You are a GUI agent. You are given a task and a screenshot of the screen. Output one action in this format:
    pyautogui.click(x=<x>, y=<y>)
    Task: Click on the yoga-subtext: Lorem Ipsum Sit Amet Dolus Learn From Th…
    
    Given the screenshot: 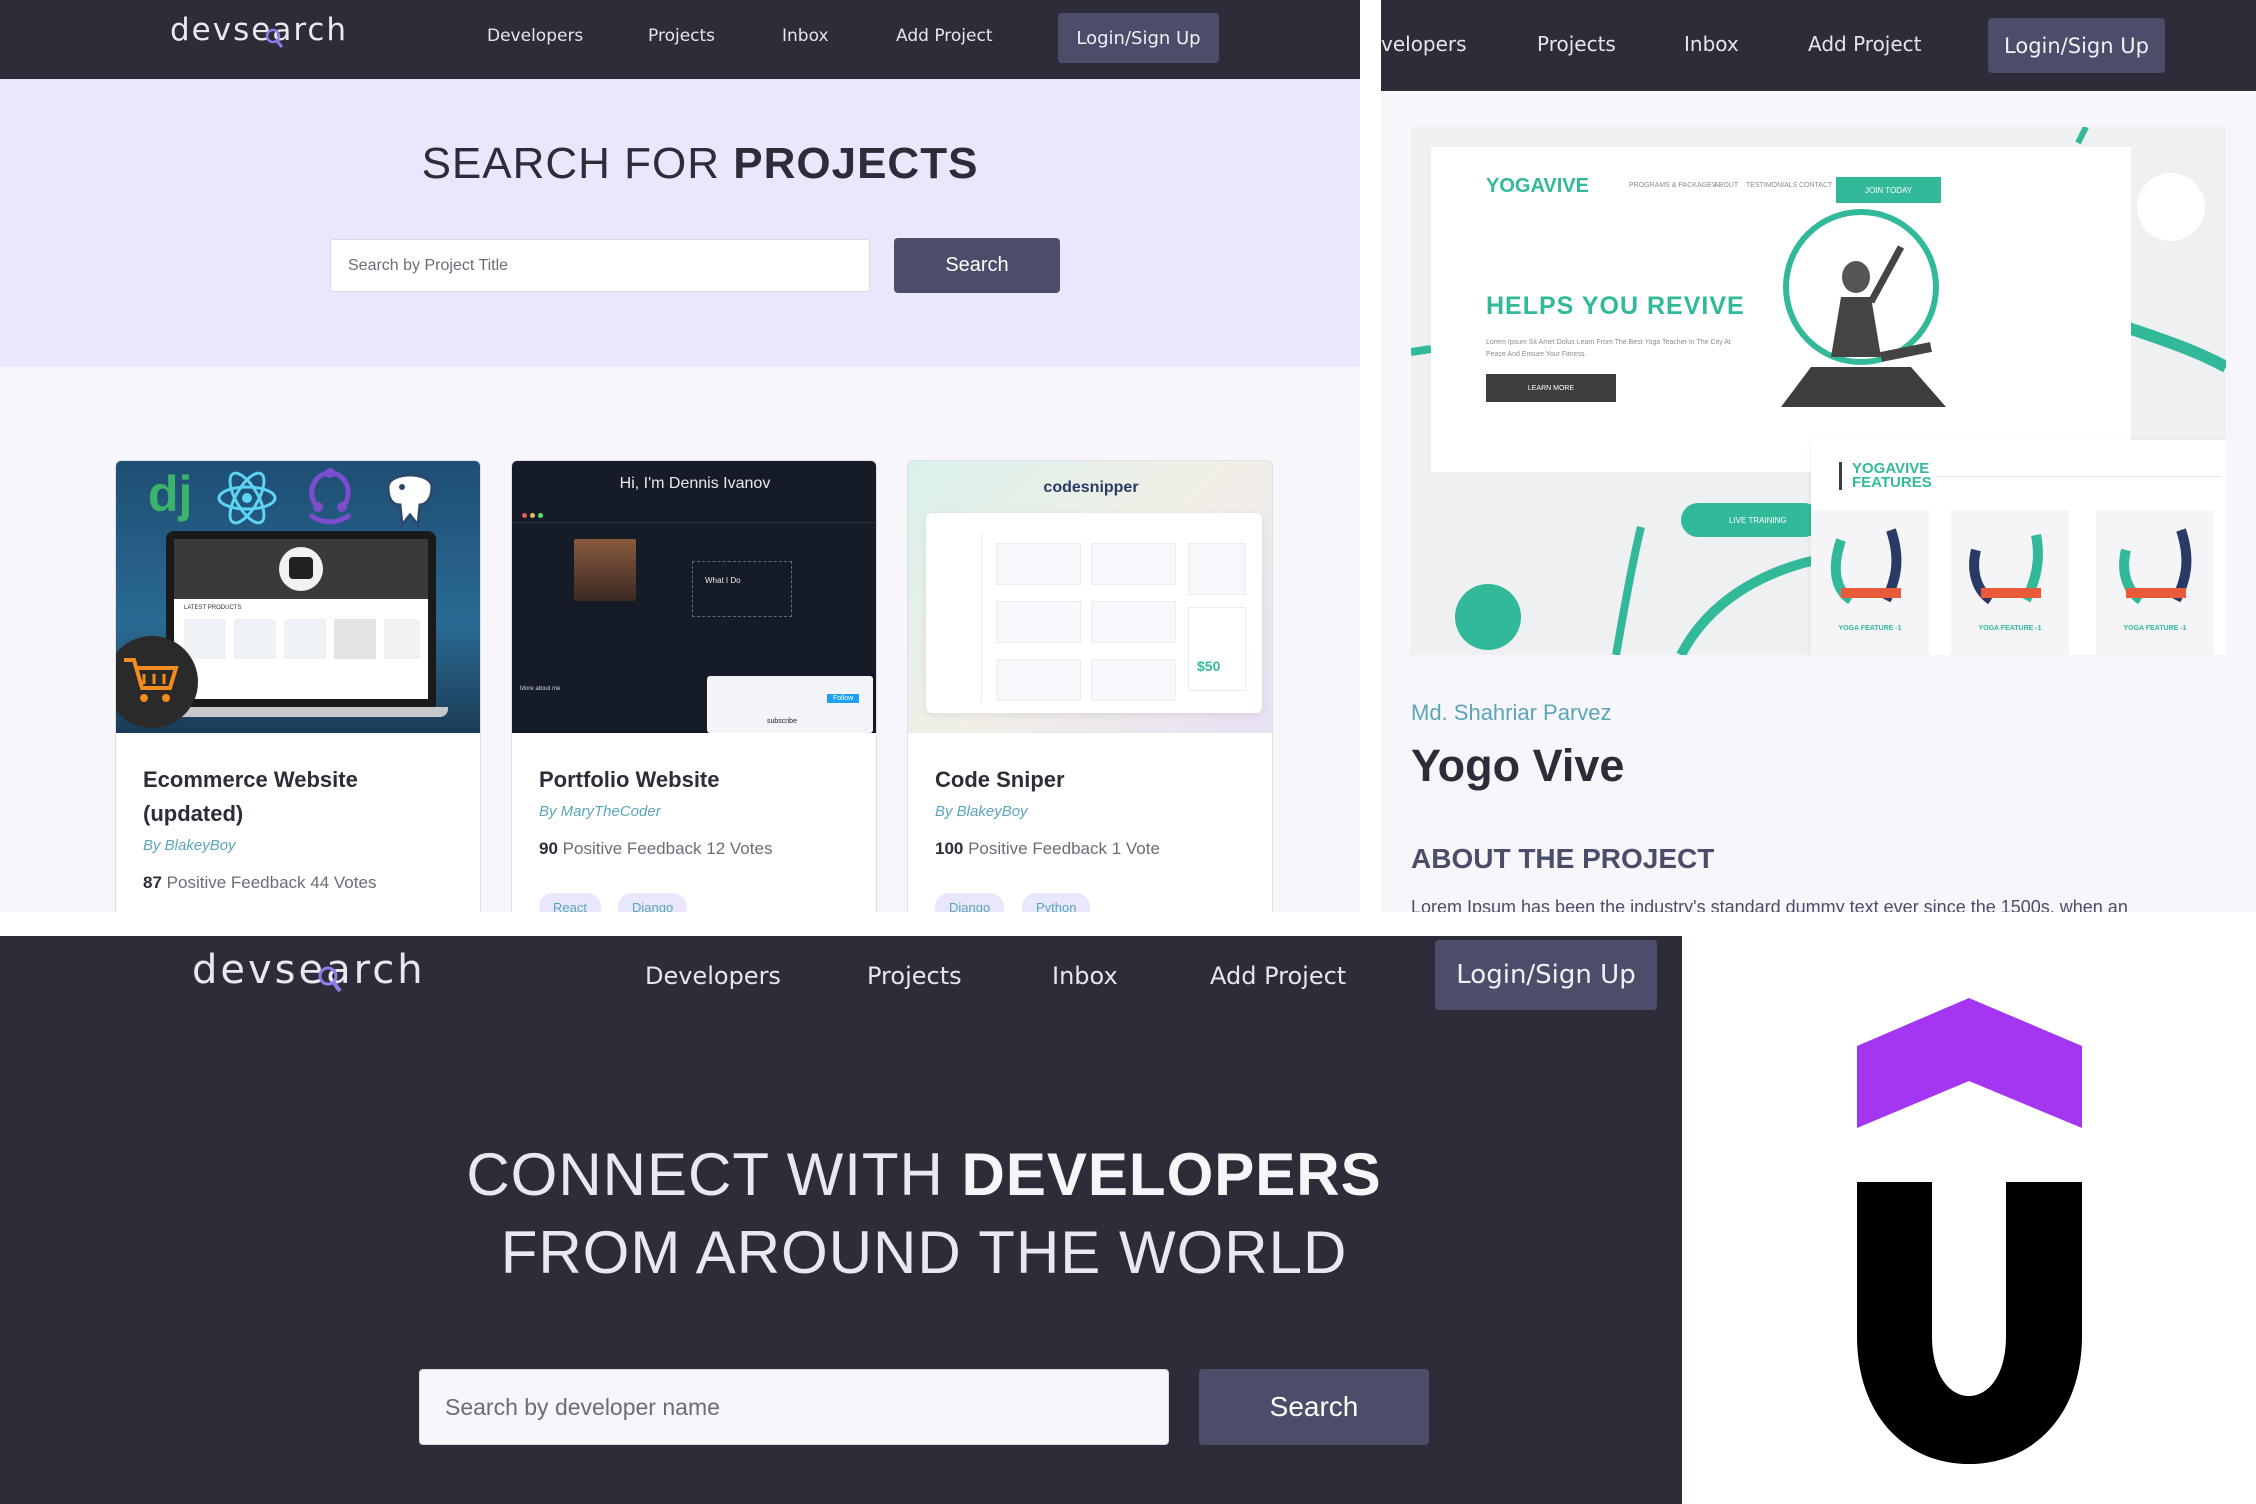 What is the action you would take?
    pyautogui.click(x=1608, y=348)
    